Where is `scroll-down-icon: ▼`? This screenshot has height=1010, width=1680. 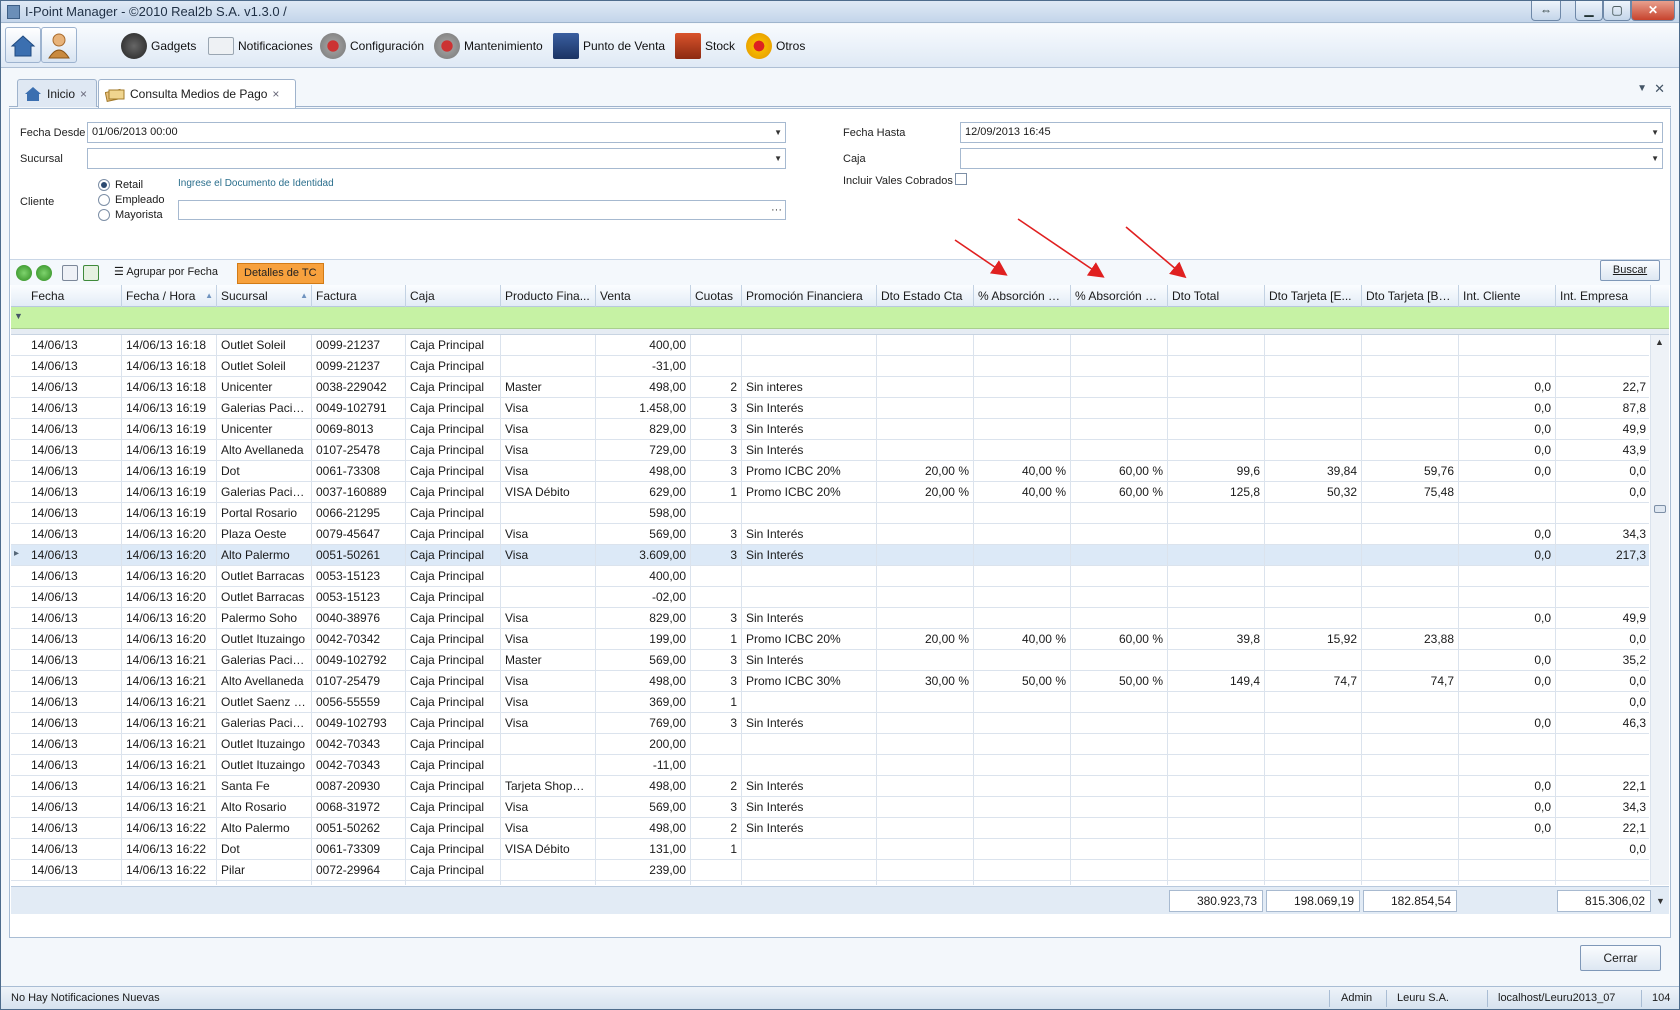
scroll-down-icon: ▼ is located at coordinates (1660, 901).